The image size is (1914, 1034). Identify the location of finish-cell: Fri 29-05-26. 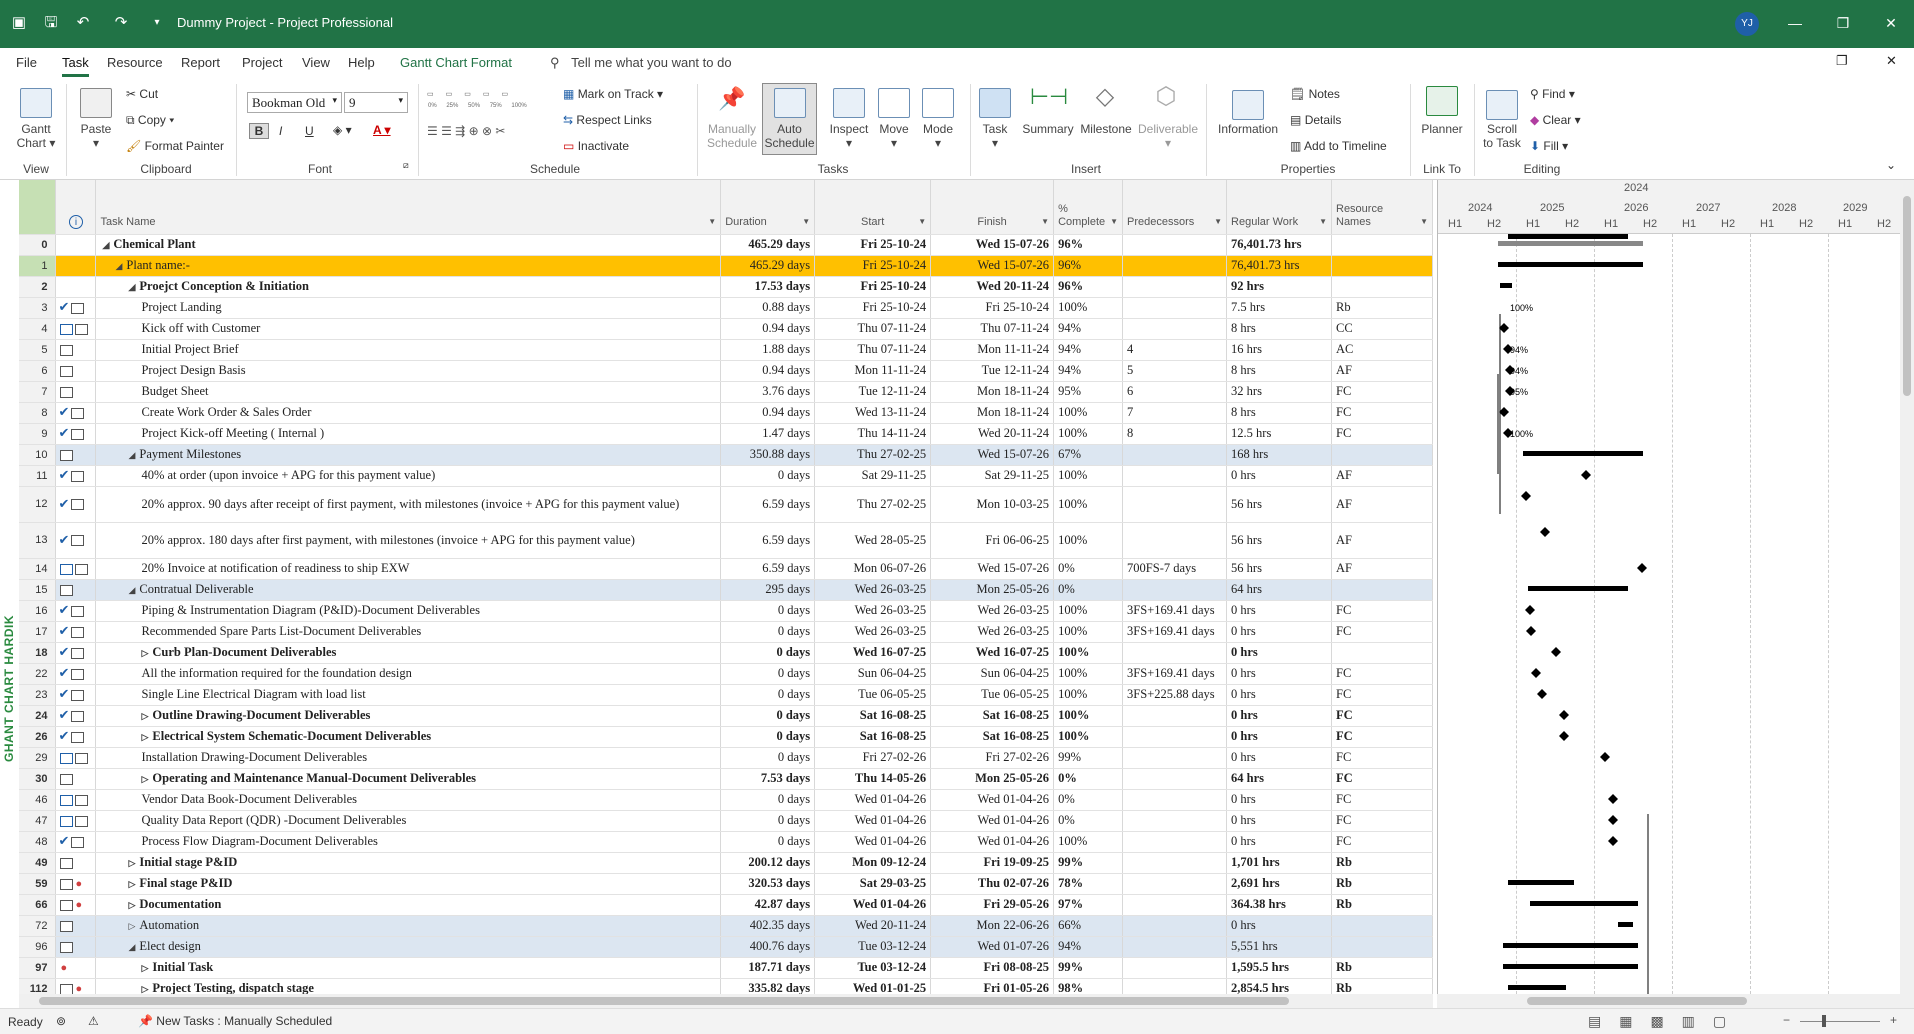
(992, 905).